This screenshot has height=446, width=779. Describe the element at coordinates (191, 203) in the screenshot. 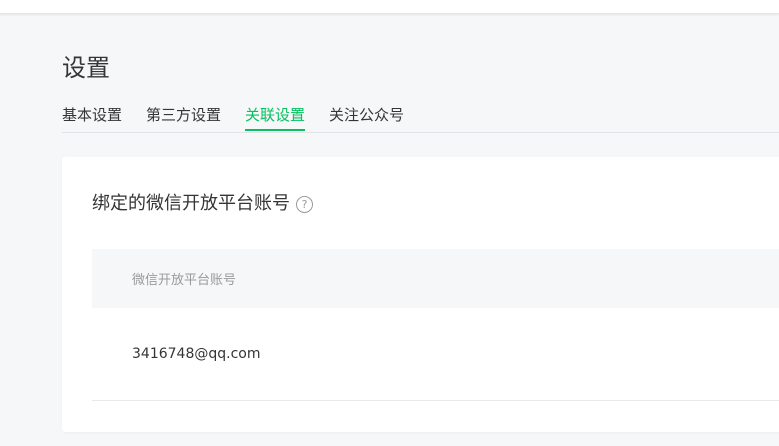

I see `card-title-text: 绑定的微信开放平台账号` at that location.